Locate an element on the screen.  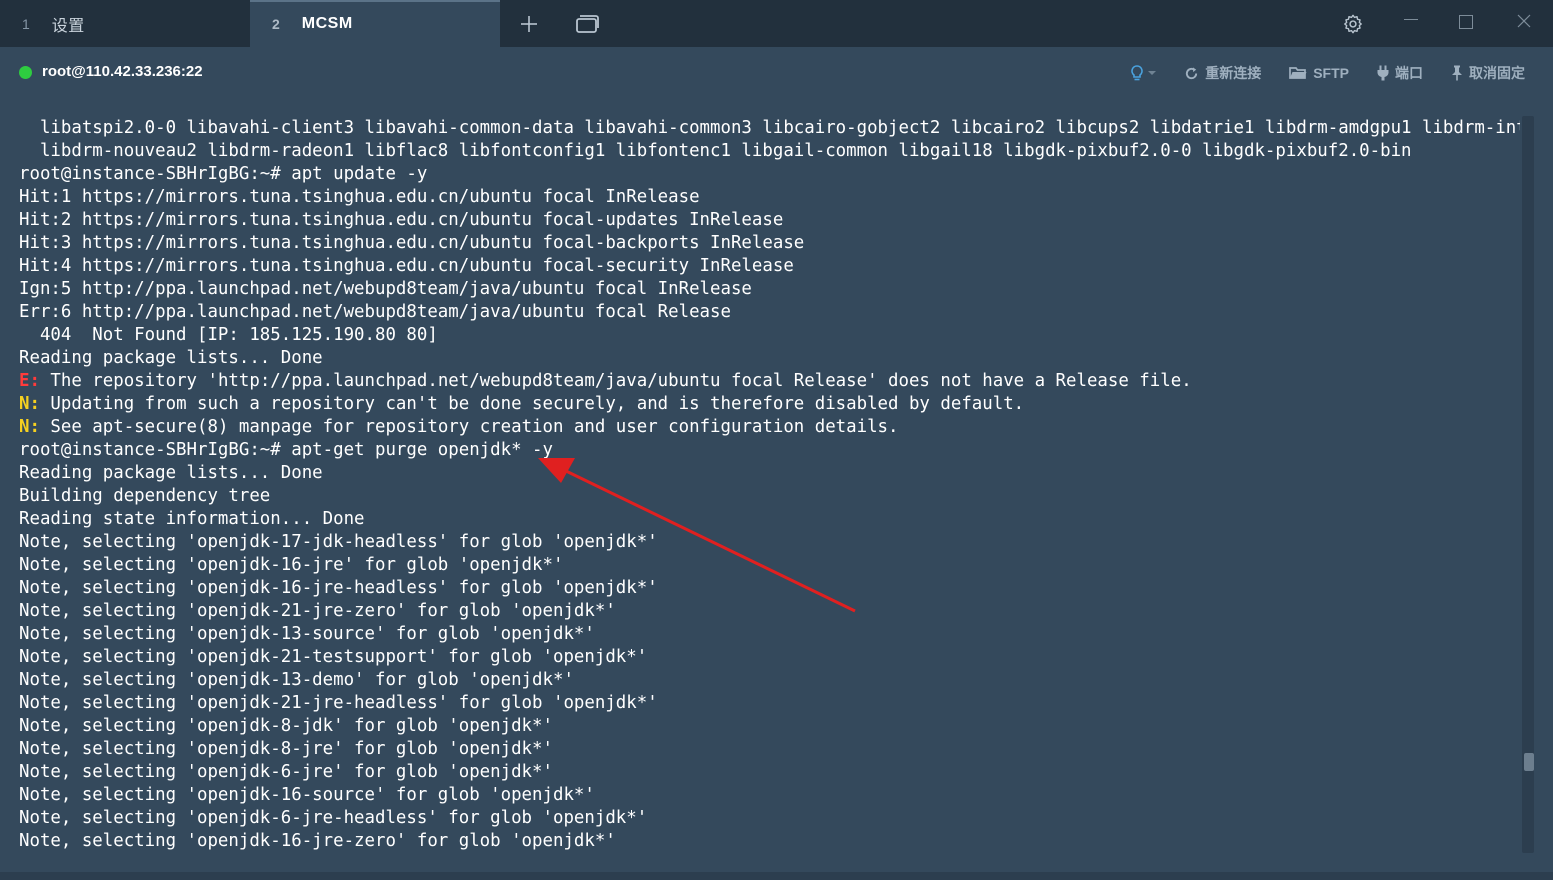
terminal-line-text: 404 Not Found [IP: 185.125.190.80 80] is located at coordinates (228, 335).